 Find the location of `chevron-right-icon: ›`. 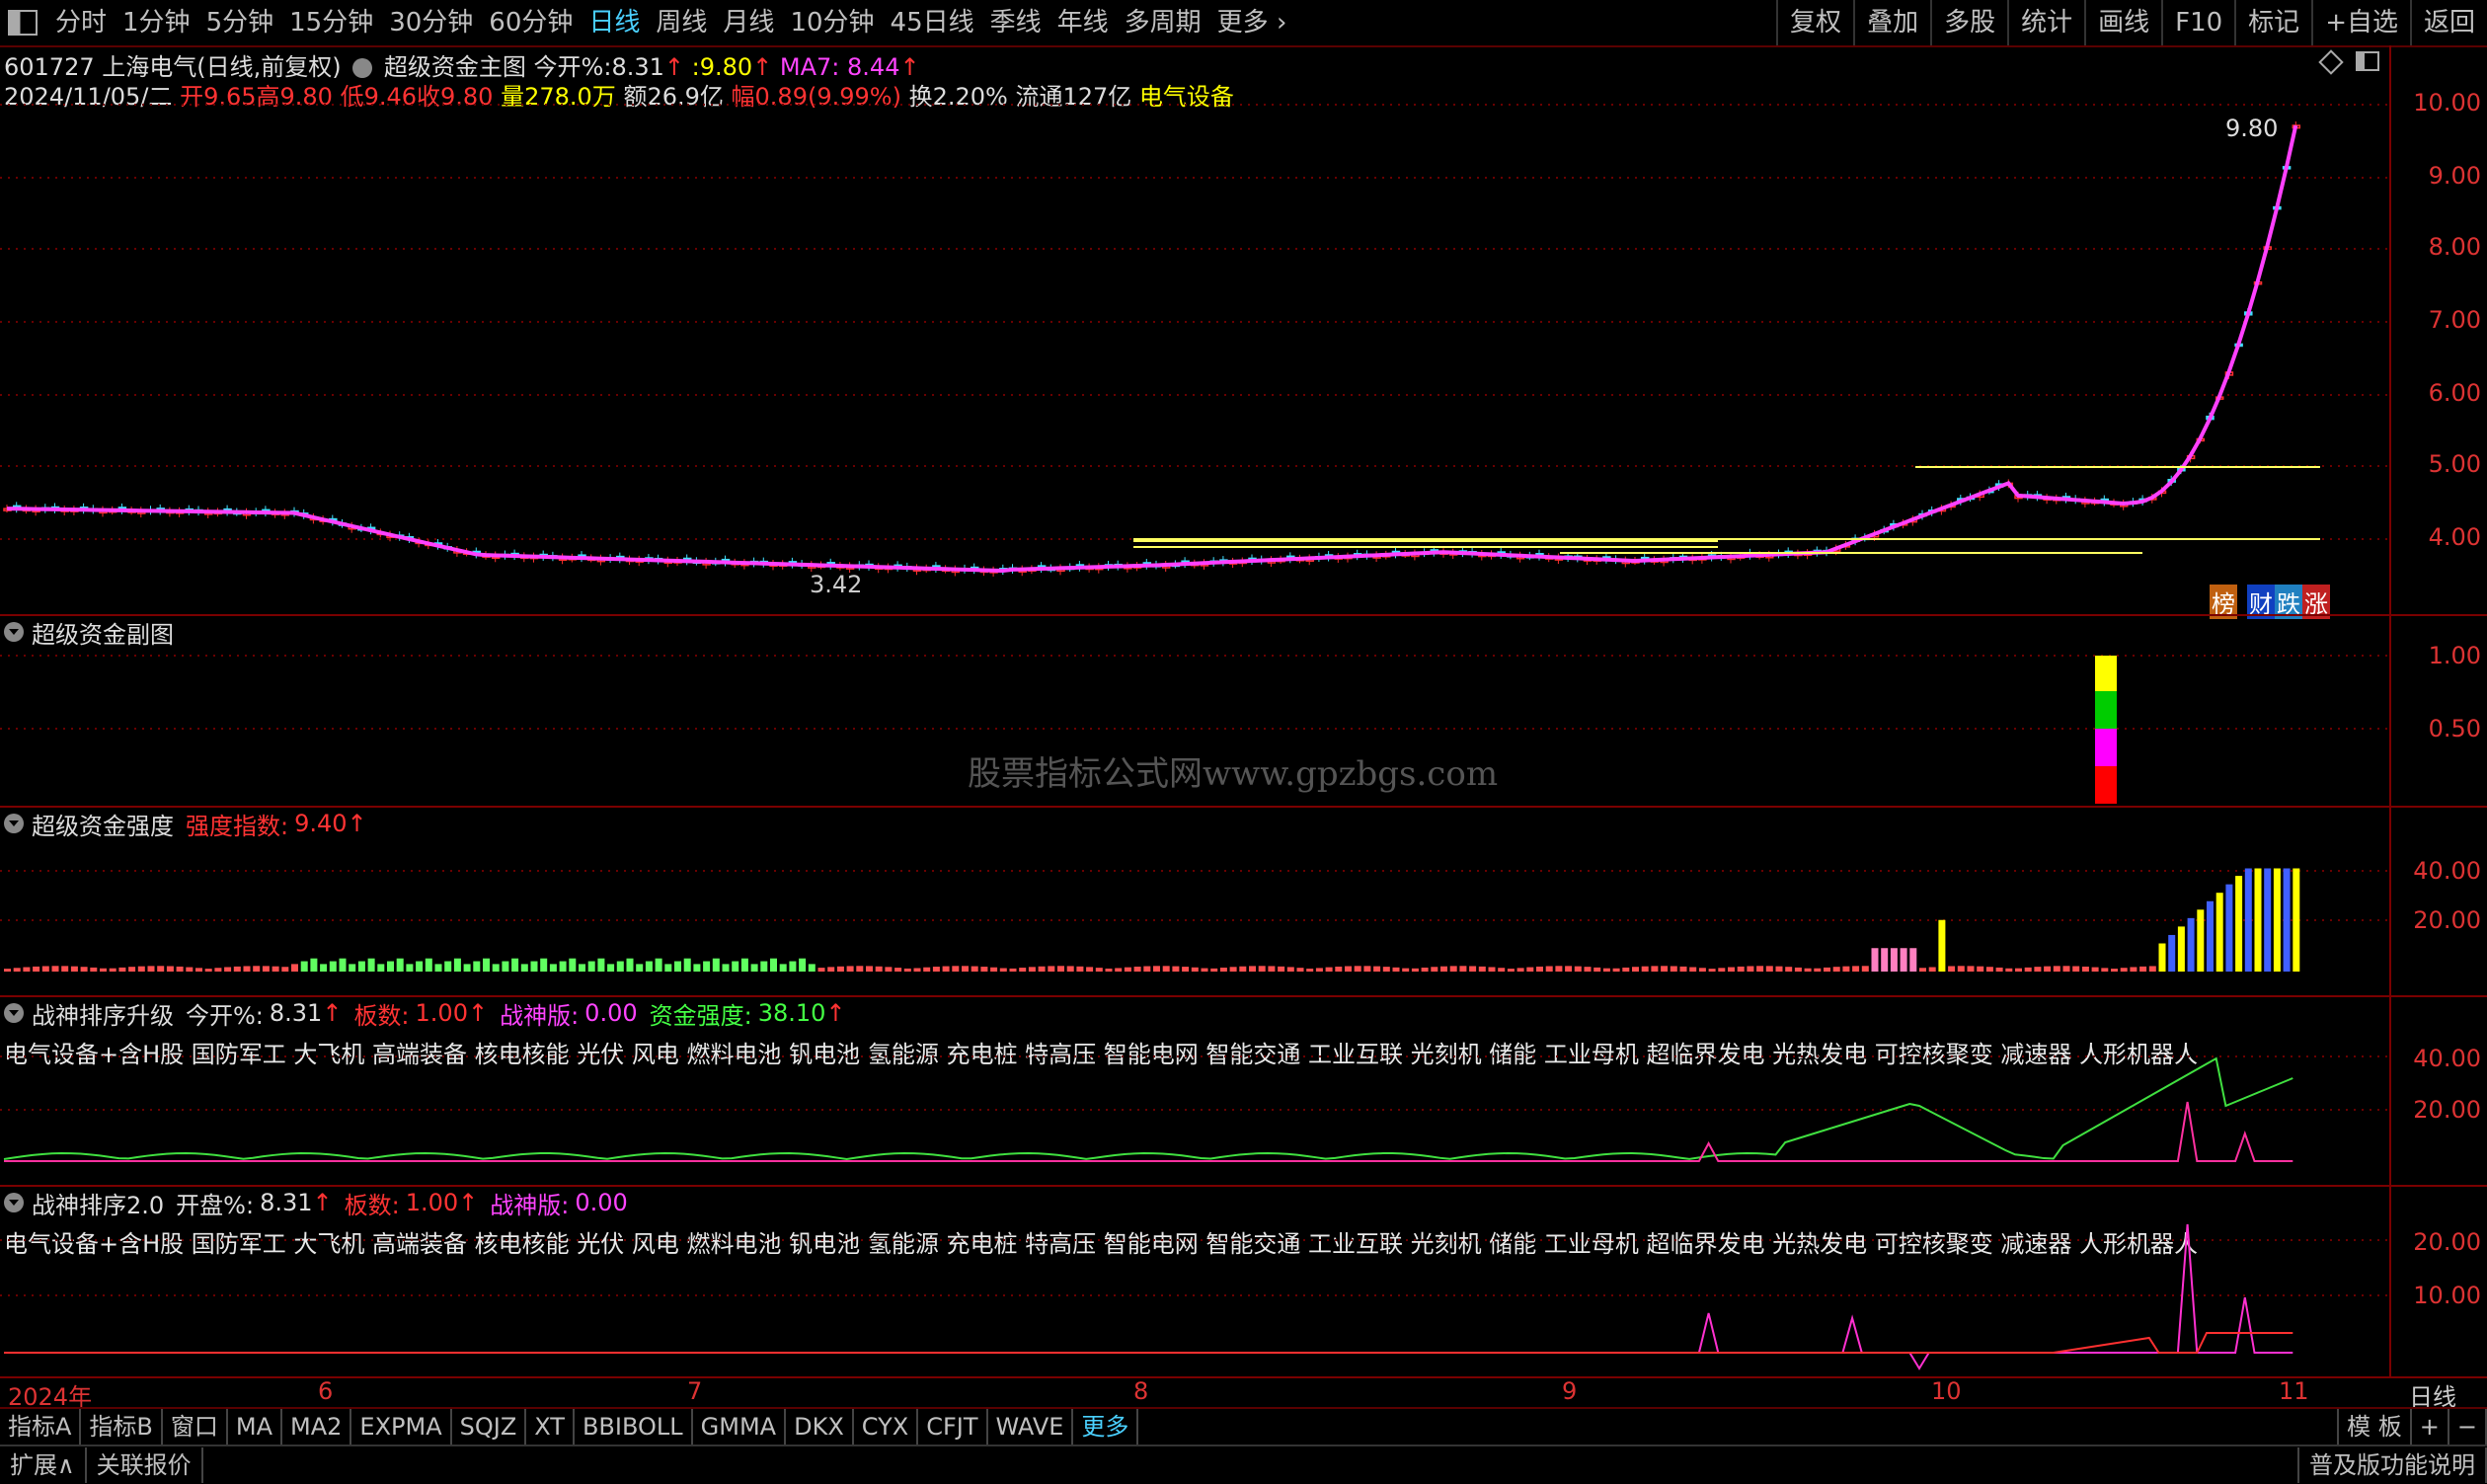

chevron-right-icon: › is located at coordinates (1281, 23).